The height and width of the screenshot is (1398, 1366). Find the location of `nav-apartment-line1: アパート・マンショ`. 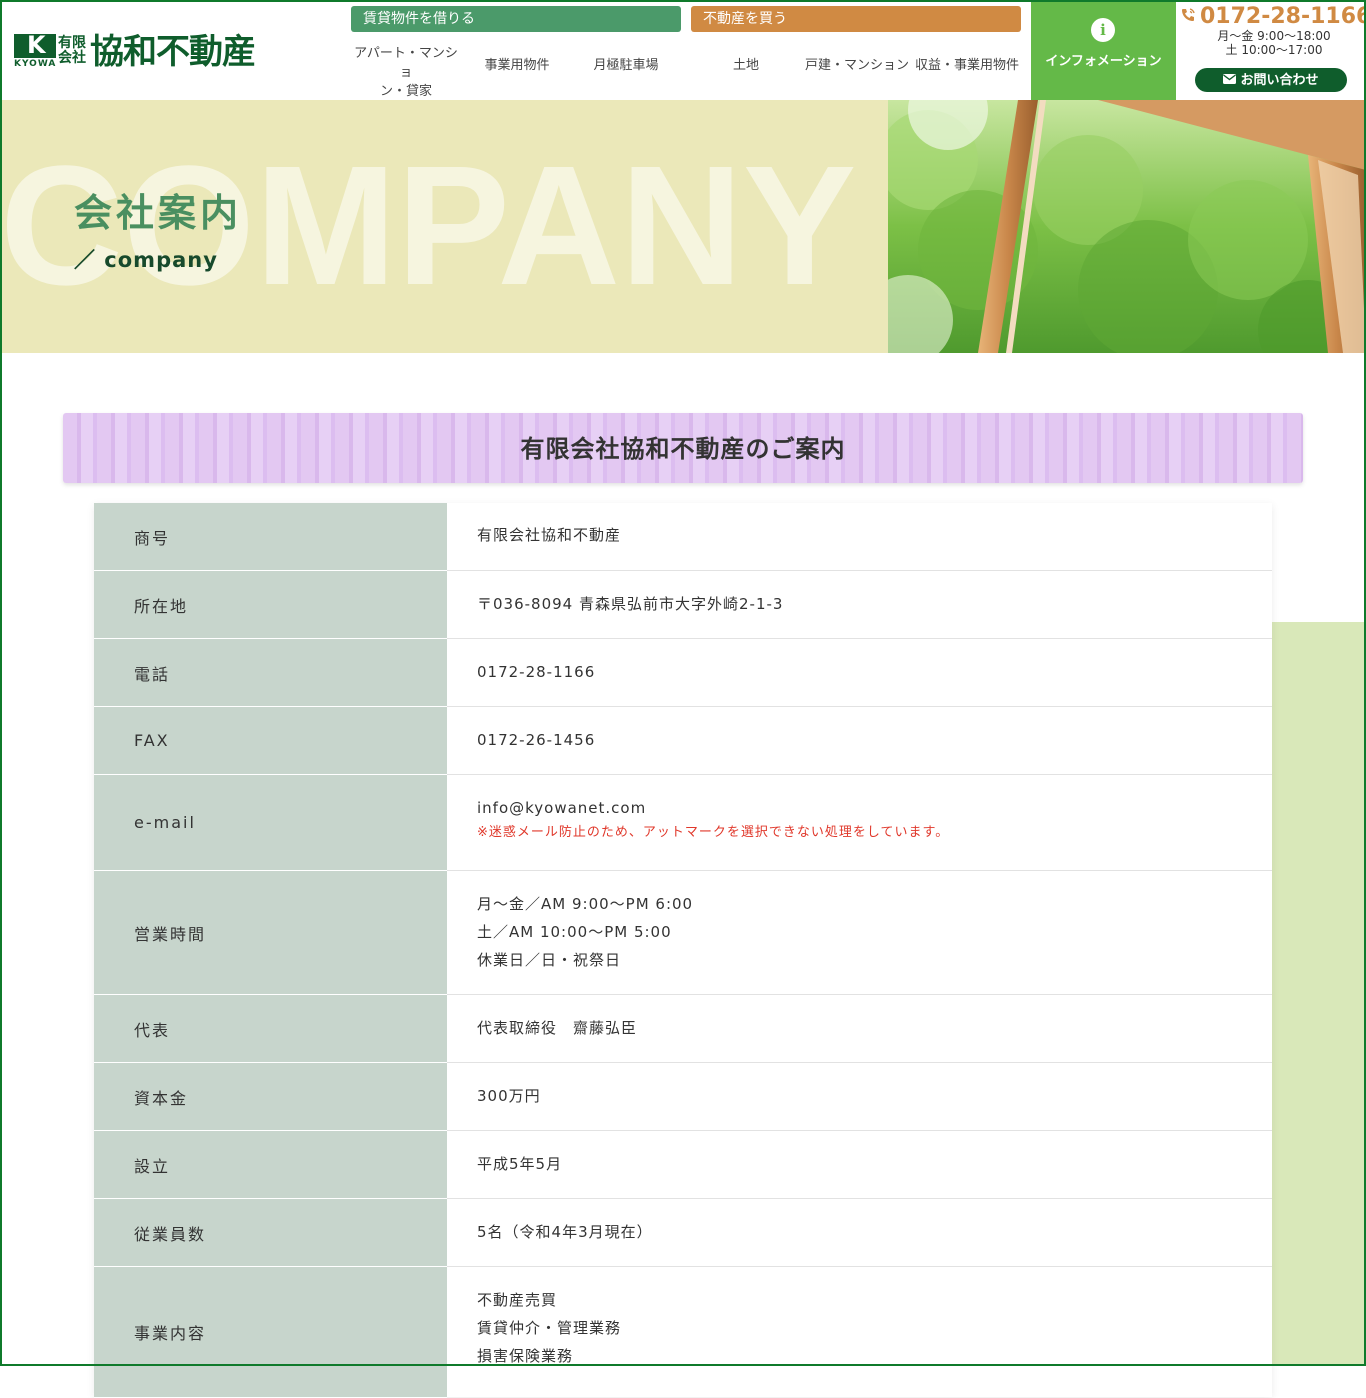

nav-apartment-line1: アパート・マンショ is located at coordinates (406, 63).